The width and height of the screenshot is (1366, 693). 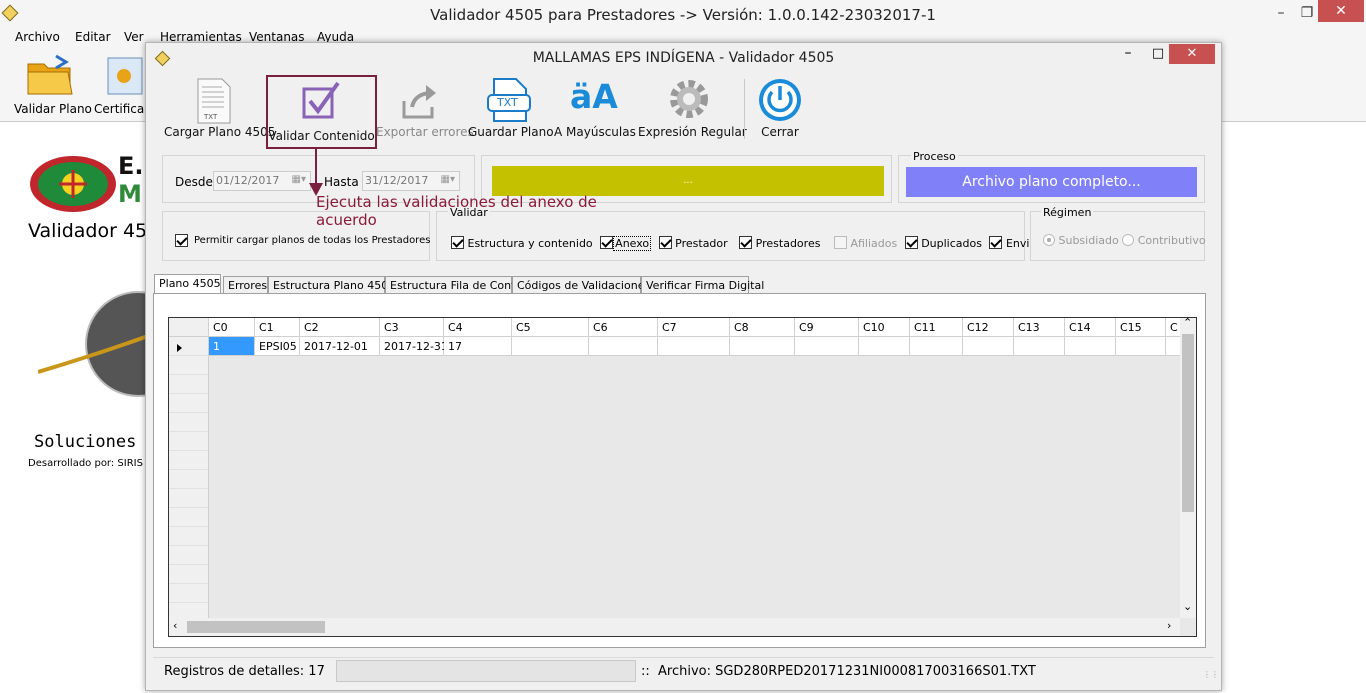 What do you see at coordinates (321, 112) in the screenshot?
I see `validar-contenido-button: Validar Contenido` at bounding box center [321, 112].